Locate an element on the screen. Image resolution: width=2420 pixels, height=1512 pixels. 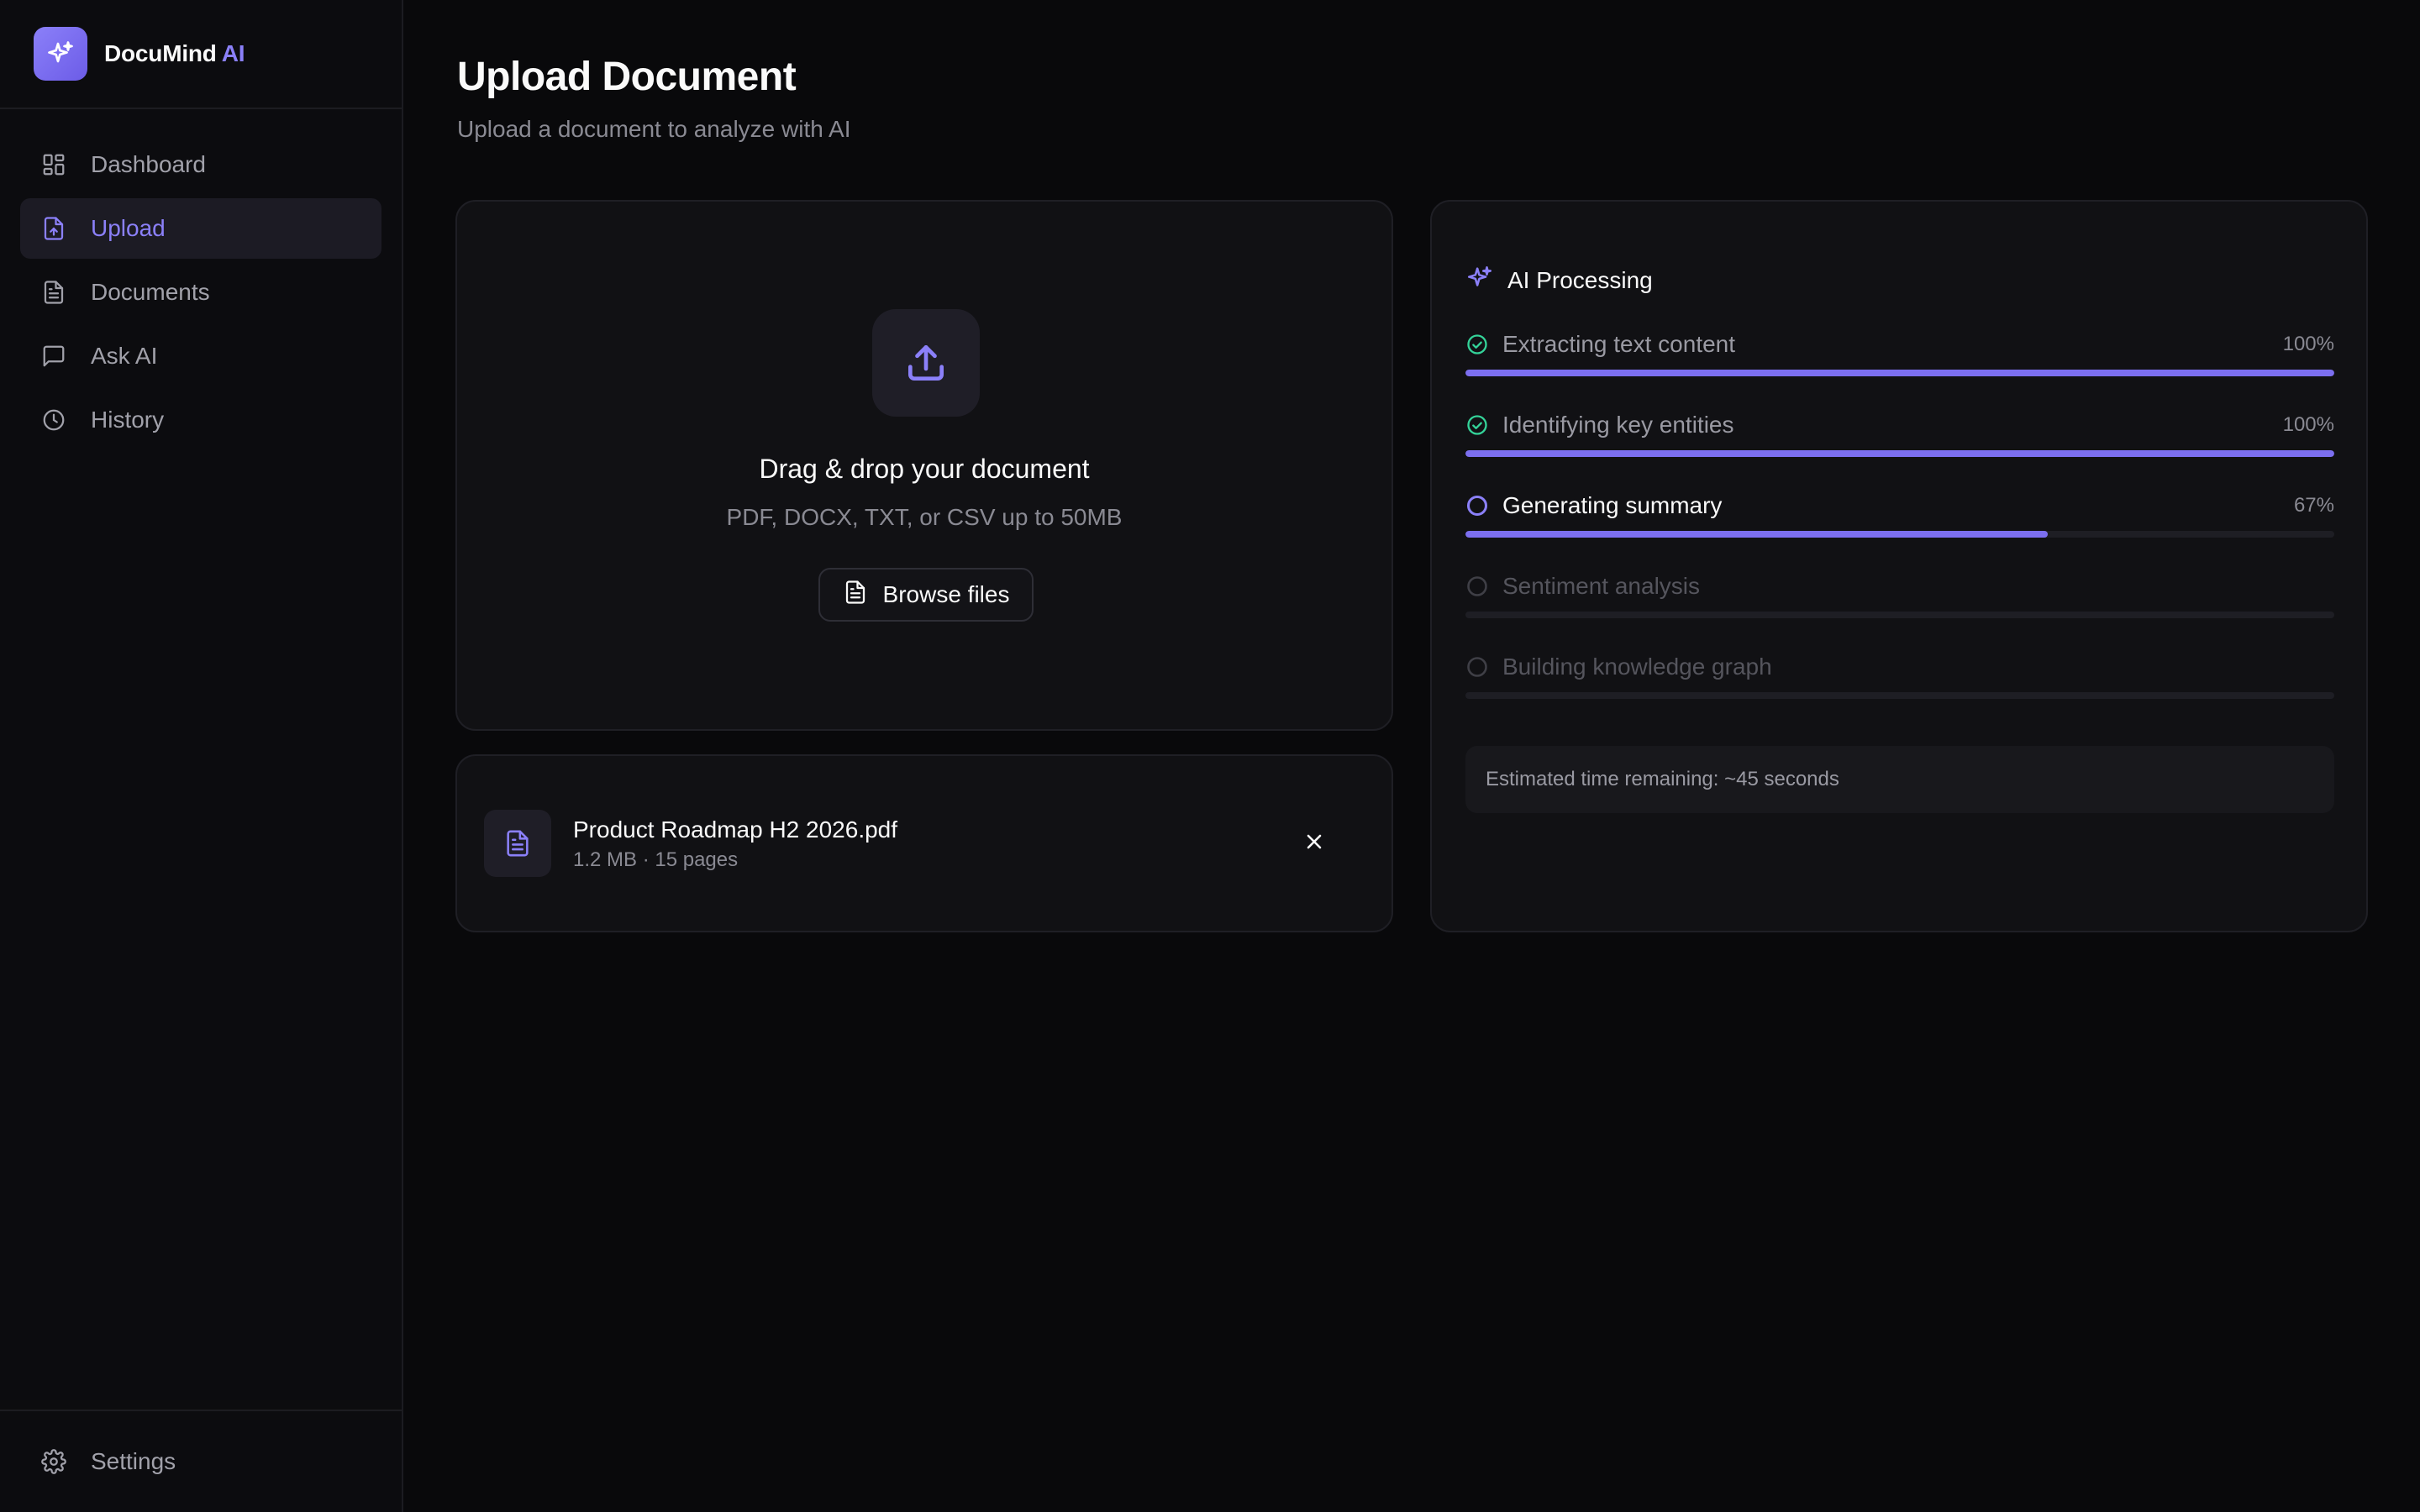
file-meta: 1.2 MB · 15 pages is located at coordinates (656, 859).